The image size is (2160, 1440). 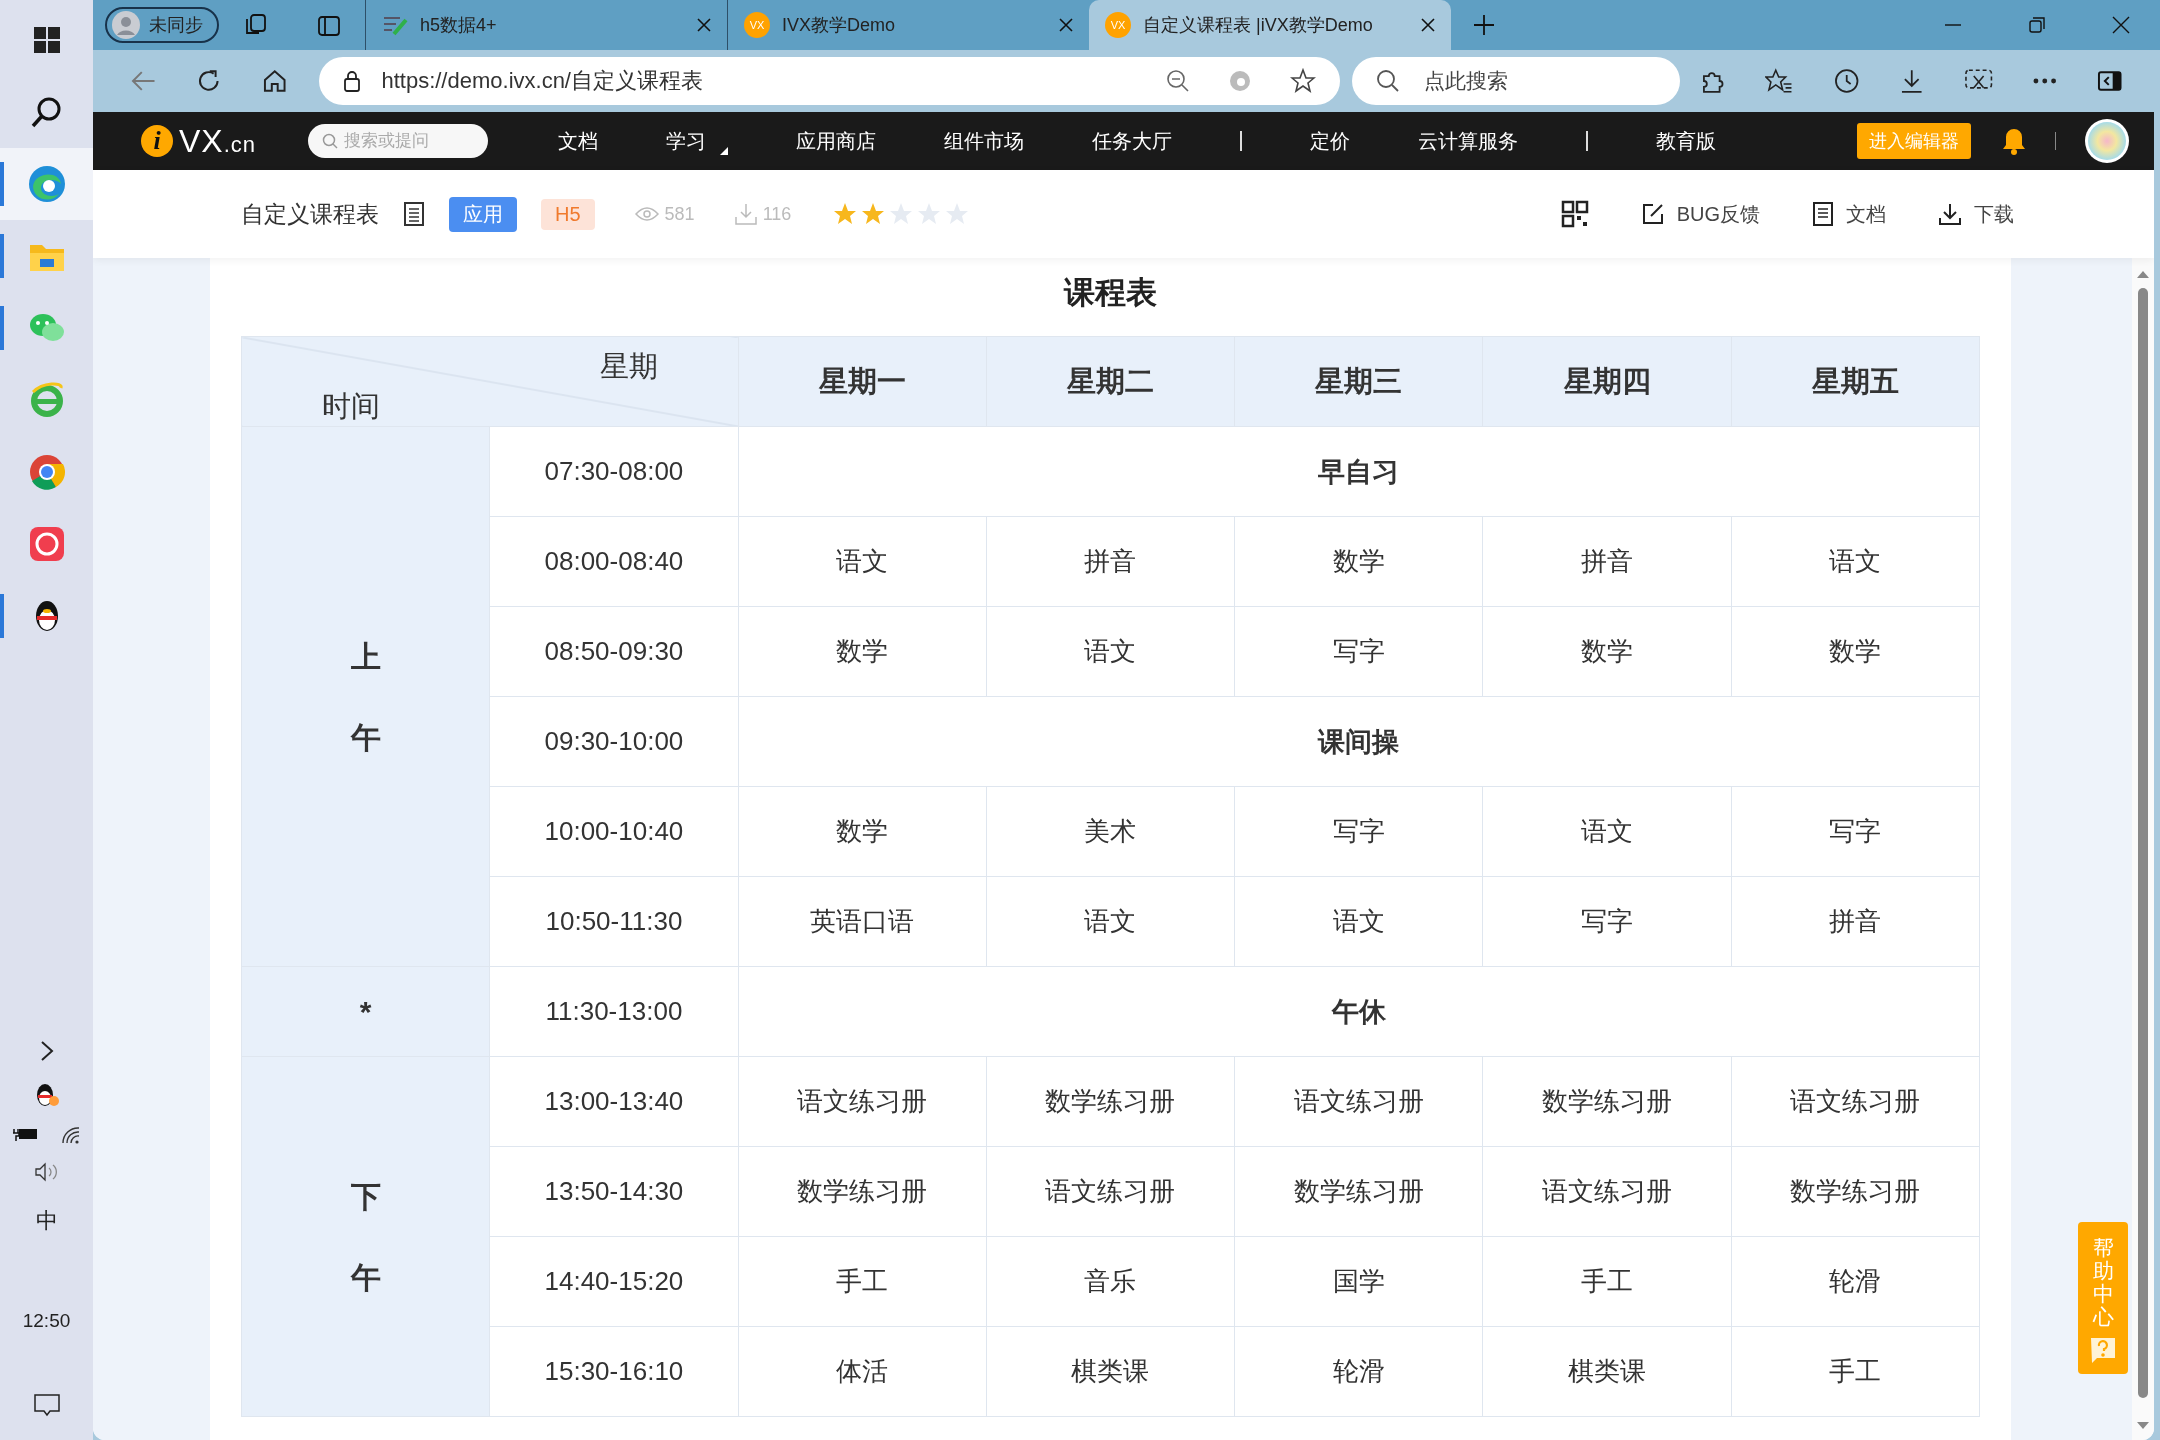 I want to click on time-cell: 07:30-08:00, so click(x=614, y=471).